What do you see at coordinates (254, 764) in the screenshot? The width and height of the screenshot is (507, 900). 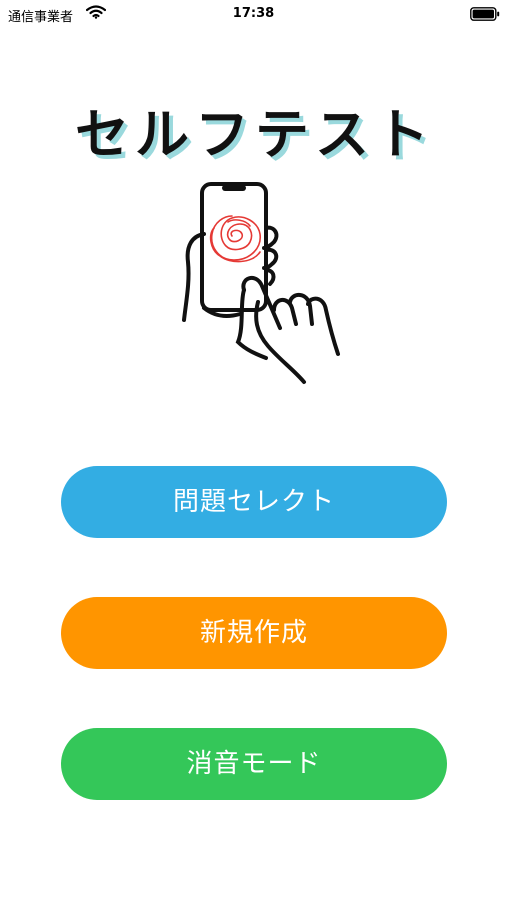 I see `mute-mode-button: 消音モード` at bounding box center [254, 764].